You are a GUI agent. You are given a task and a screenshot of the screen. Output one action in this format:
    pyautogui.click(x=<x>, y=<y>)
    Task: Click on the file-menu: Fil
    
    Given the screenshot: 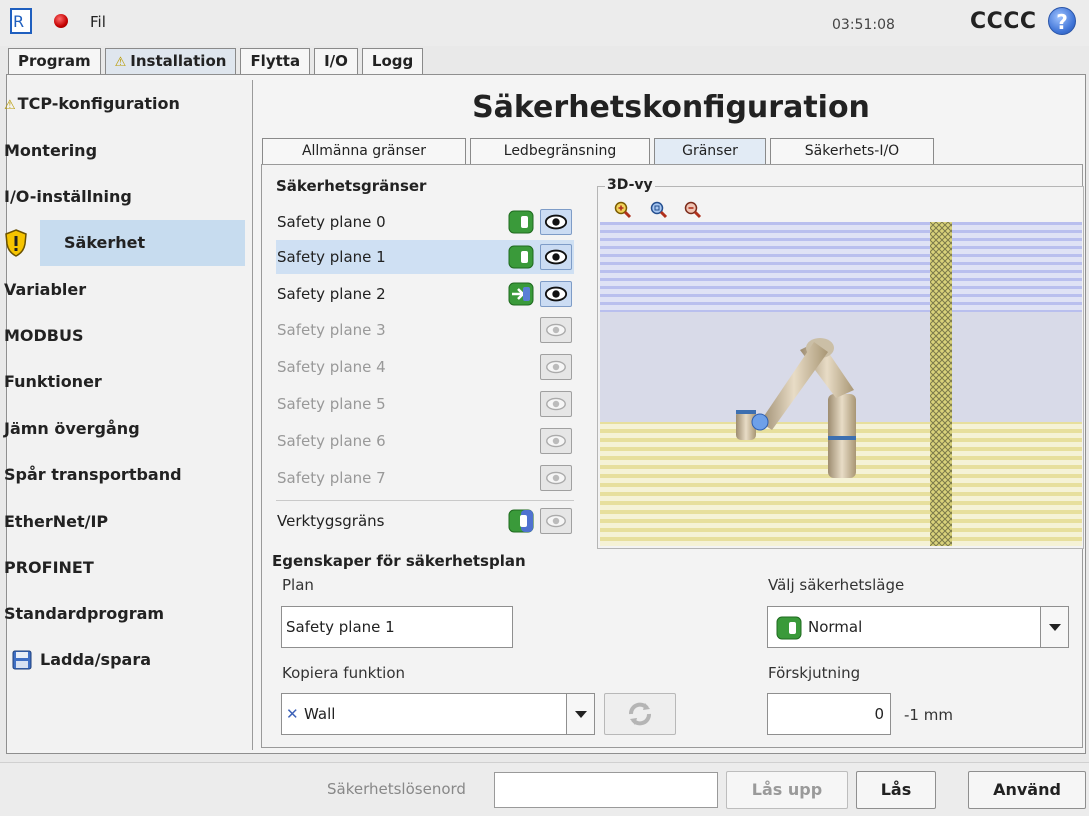 What is the action you would take?
    pyautogui.click(x=98, y=22)
    